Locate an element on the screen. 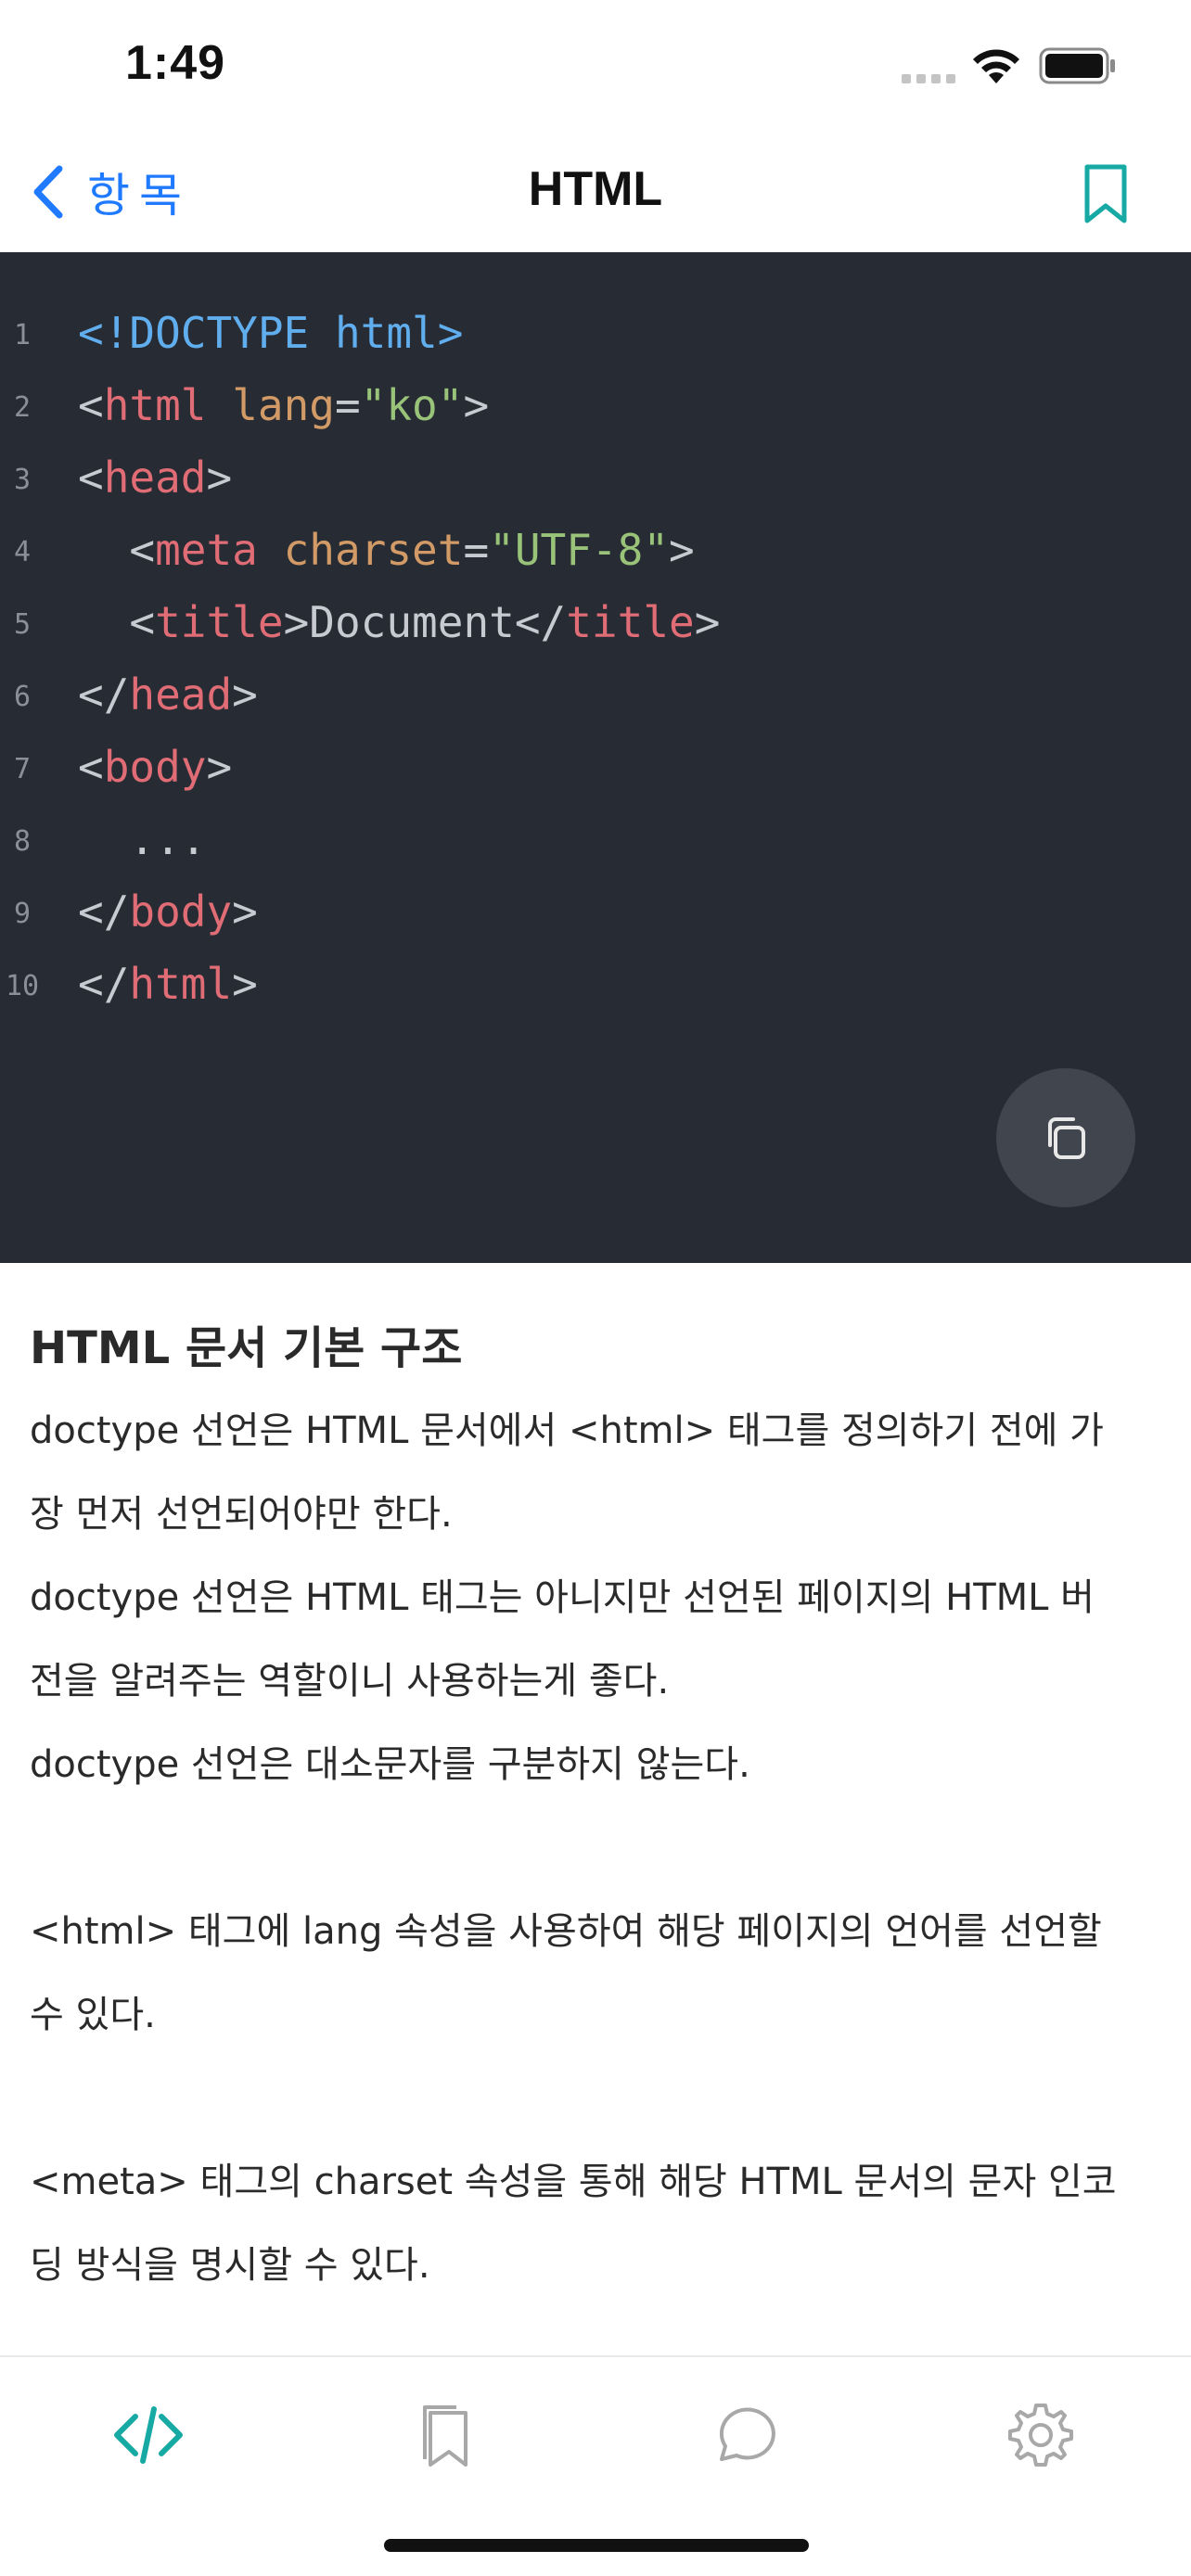 The height and width of the screenshot is (2576, 1191). copy-icon is located at coordinates (1066, 1138).